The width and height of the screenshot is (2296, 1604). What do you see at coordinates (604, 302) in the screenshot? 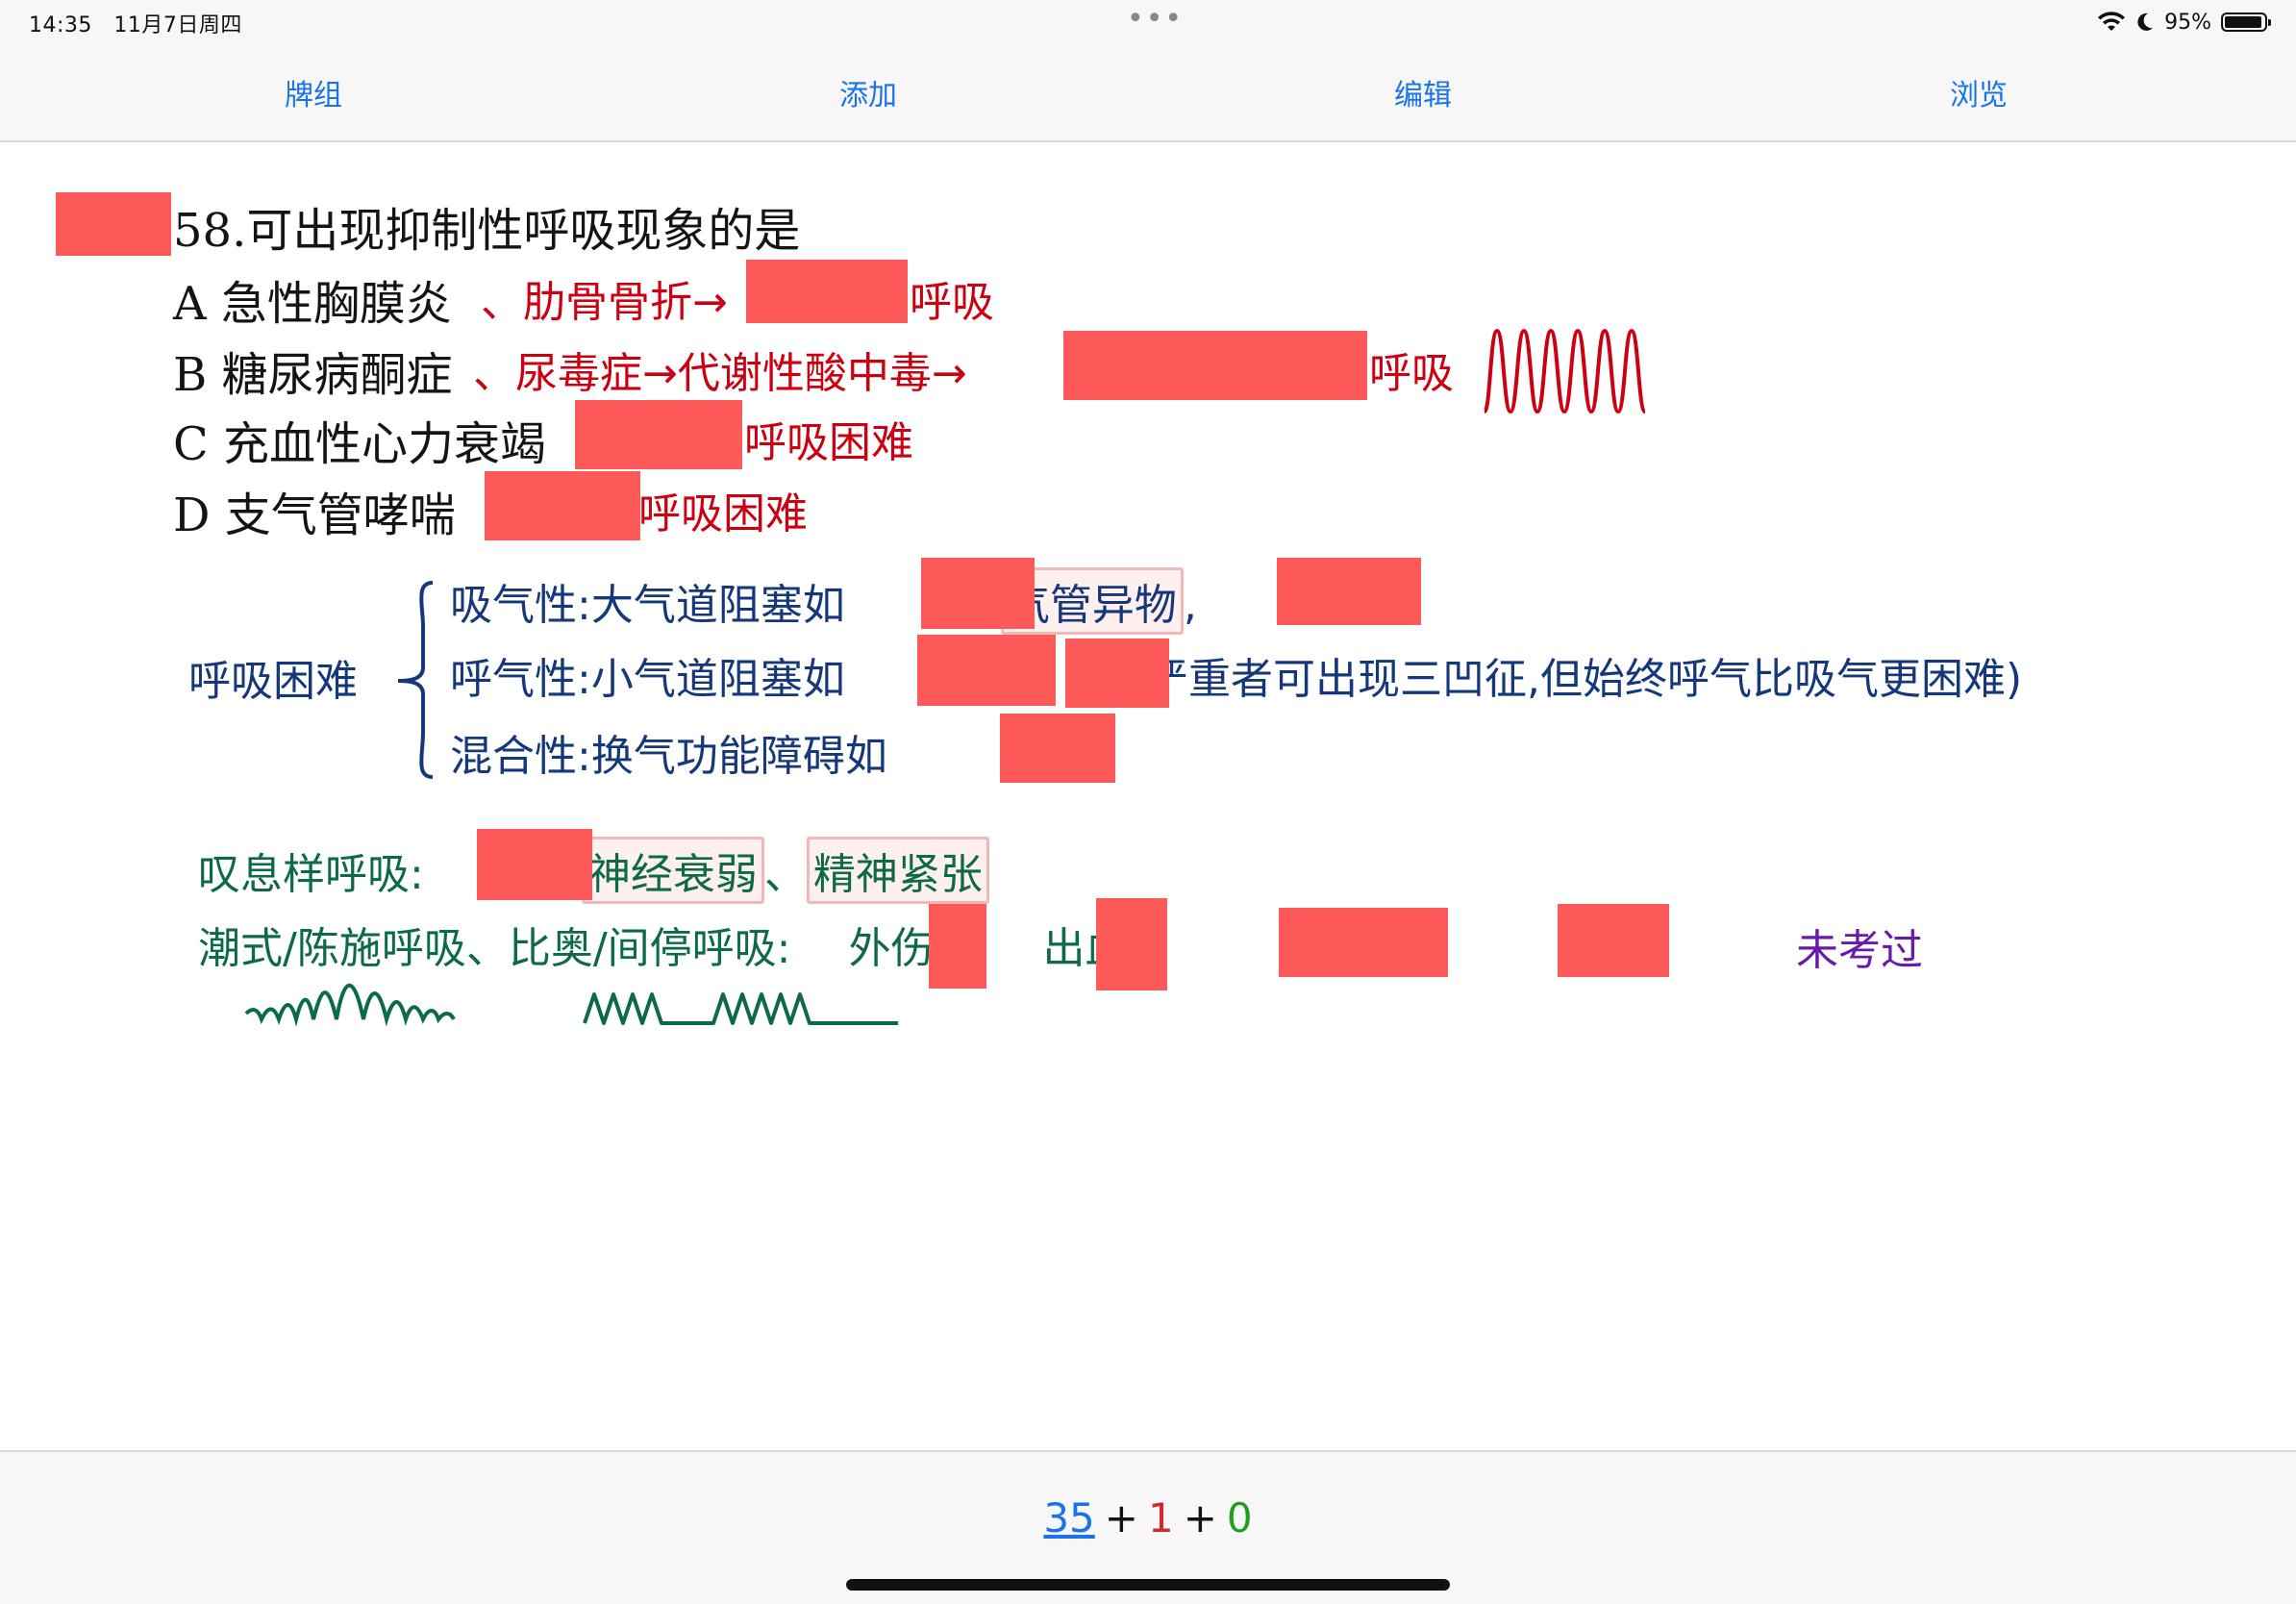
I see `option-a-note: 、肋骨骨折→` at bounding box center [604, 302].